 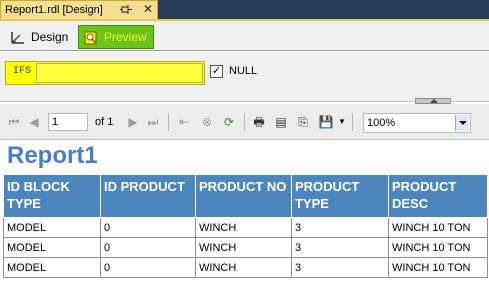 What do you see at coordinates (417, 123) in the screenshot?
I see `zoom-select: 100%` at bounding box center [417, 123].